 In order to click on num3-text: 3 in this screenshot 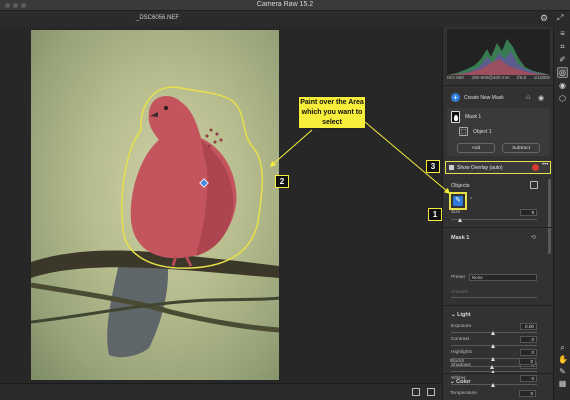, I will do `click(433, 166)`.